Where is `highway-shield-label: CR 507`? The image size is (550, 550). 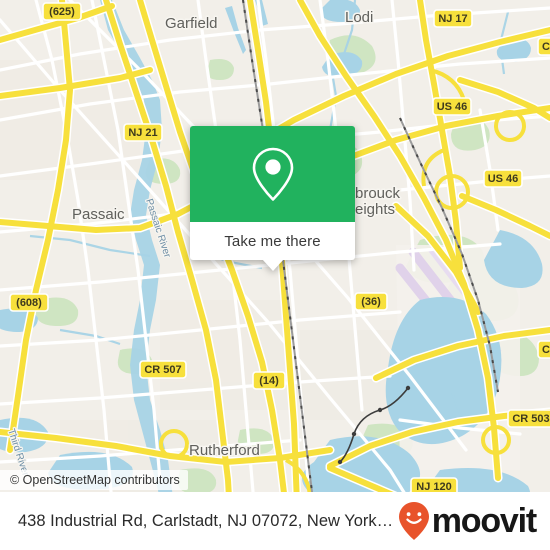 highway-shield-label: CR 507 is located at coordinates (162, 370).